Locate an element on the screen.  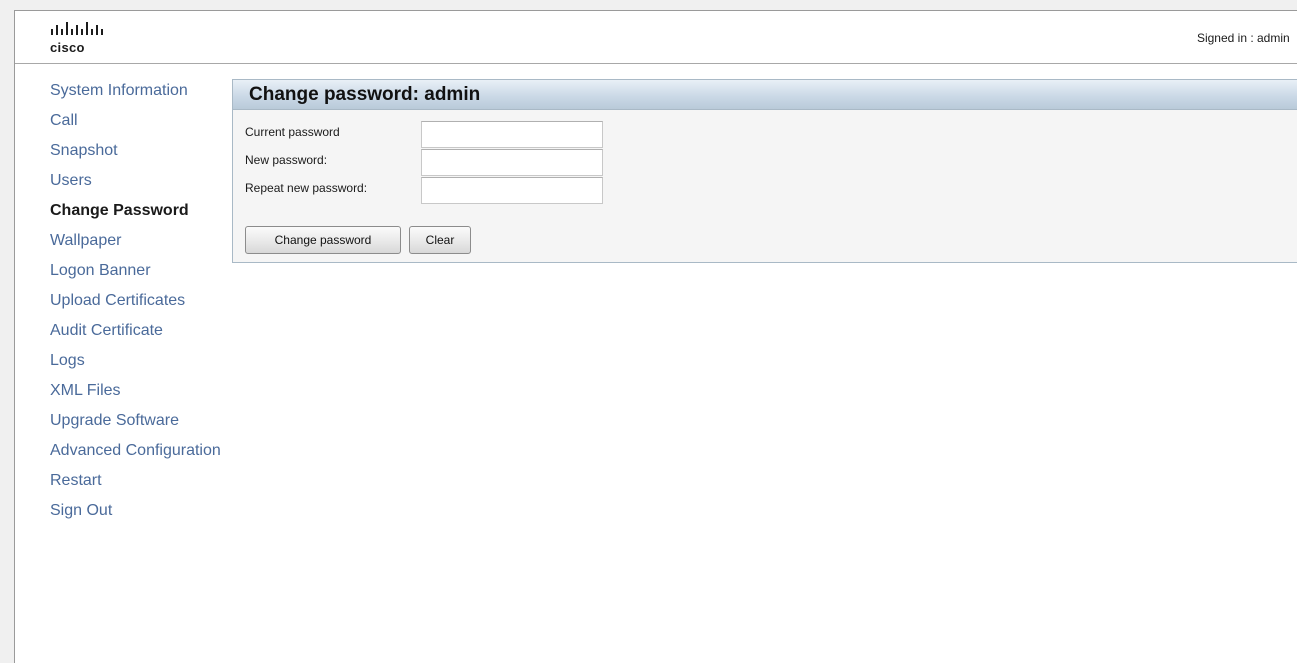
repeat-password-label: Repeat new password: is located at coordinates (306, 188).